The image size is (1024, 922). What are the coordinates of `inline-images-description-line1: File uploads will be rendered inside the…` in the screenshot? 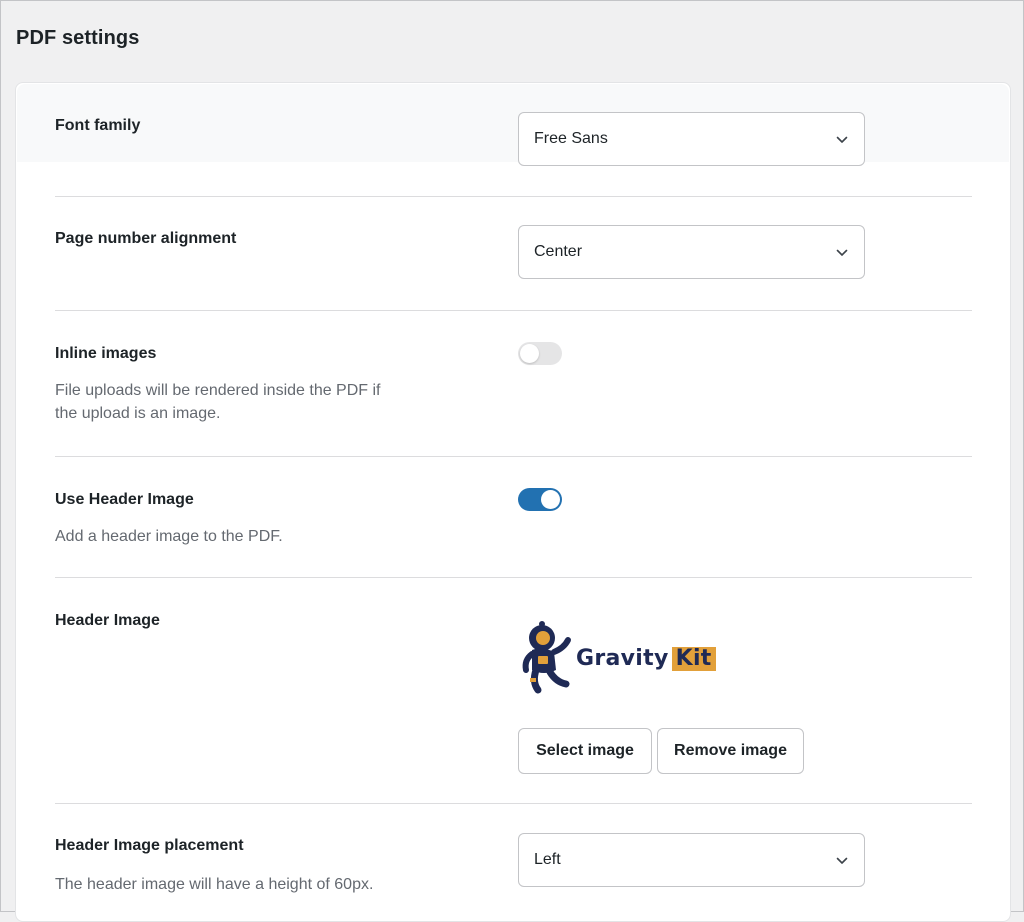 It's located at (218, 390).